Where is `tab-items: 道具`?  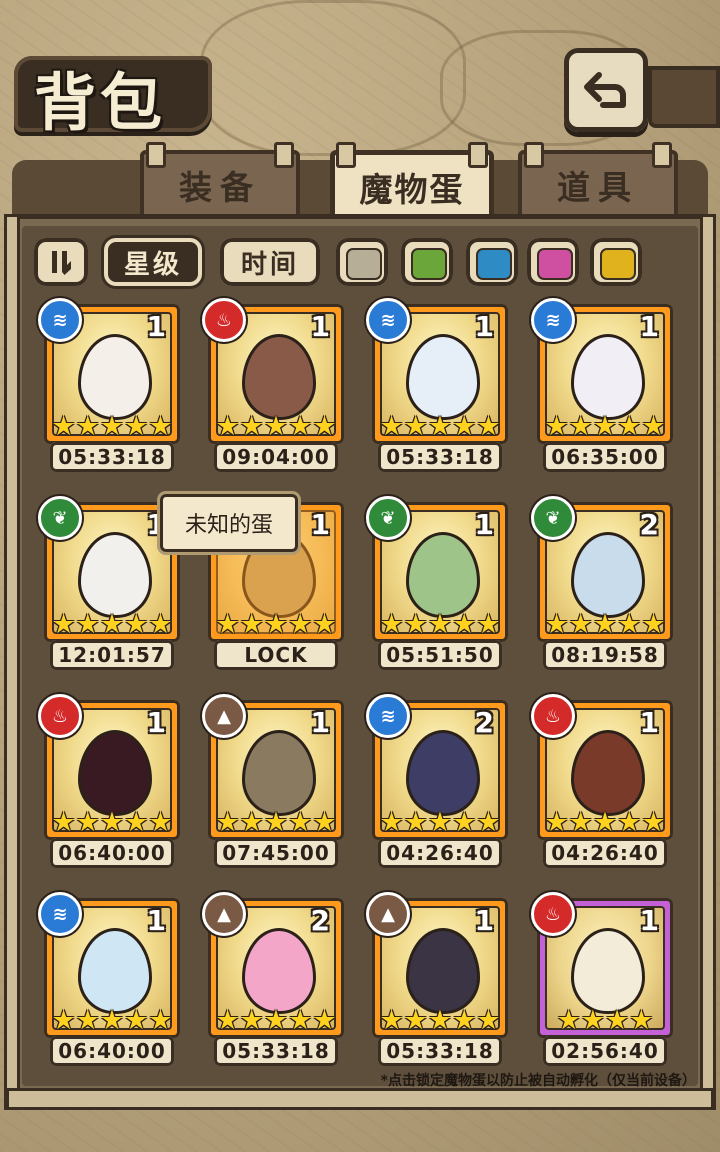 tab-items: 道具 is located at coordinates (598, 181).